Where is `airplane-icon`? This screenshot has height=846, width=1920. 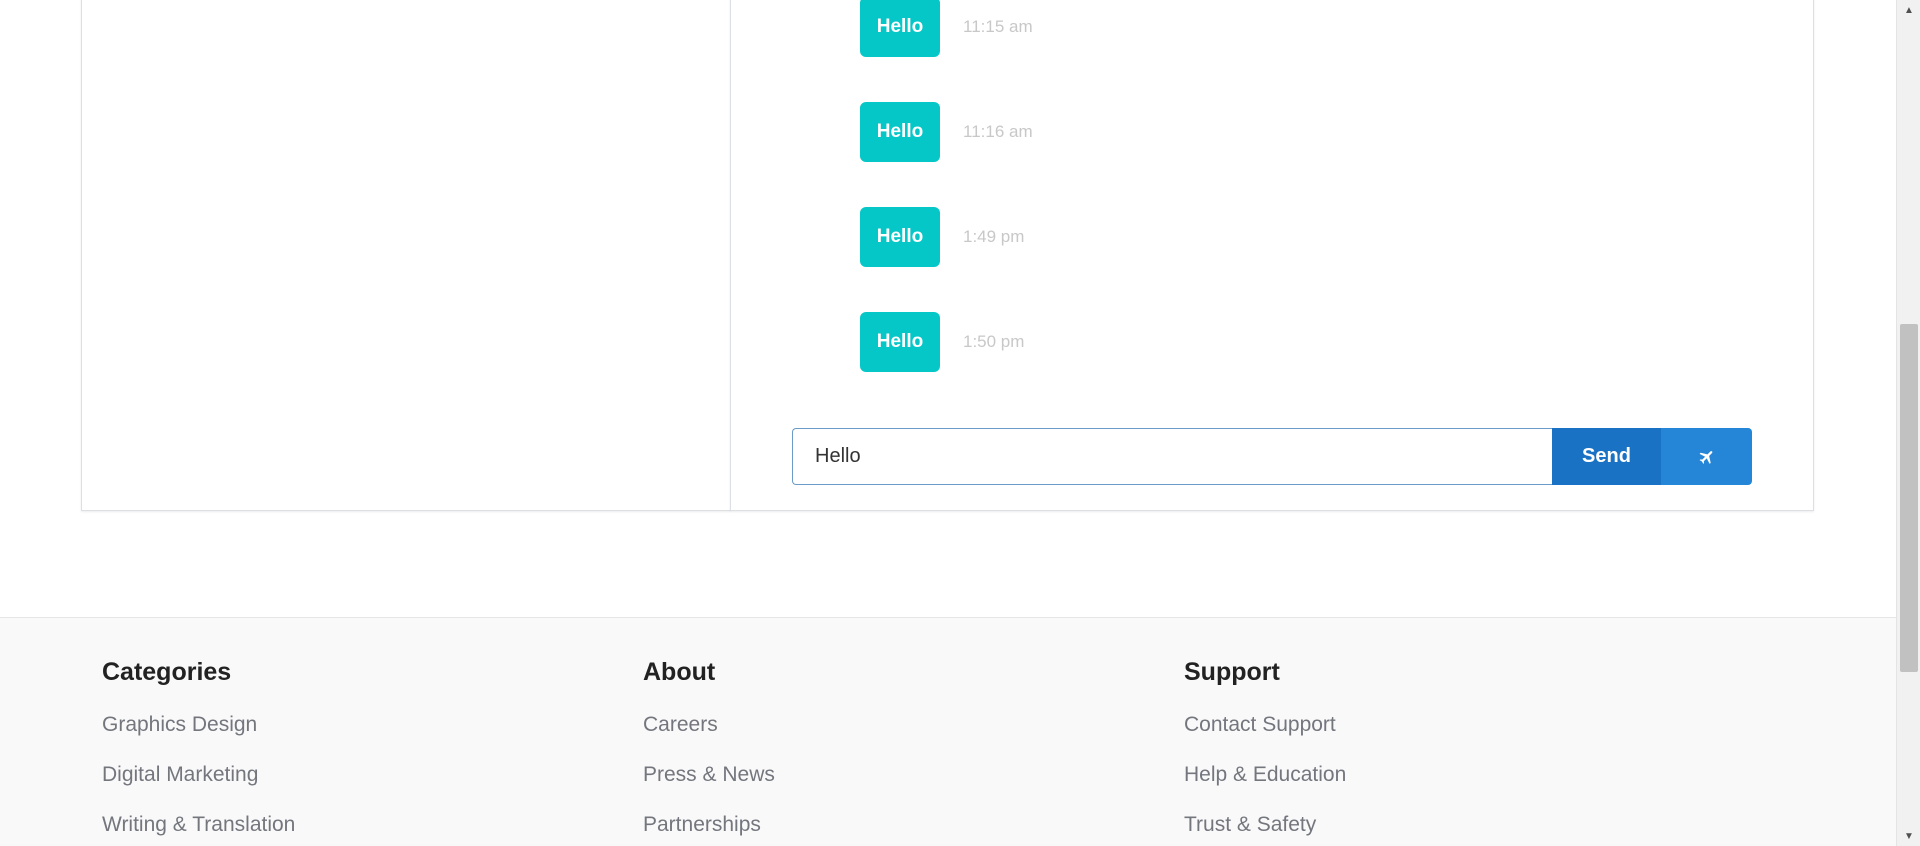
airplane-icon is located at coordinates (1705, 457).